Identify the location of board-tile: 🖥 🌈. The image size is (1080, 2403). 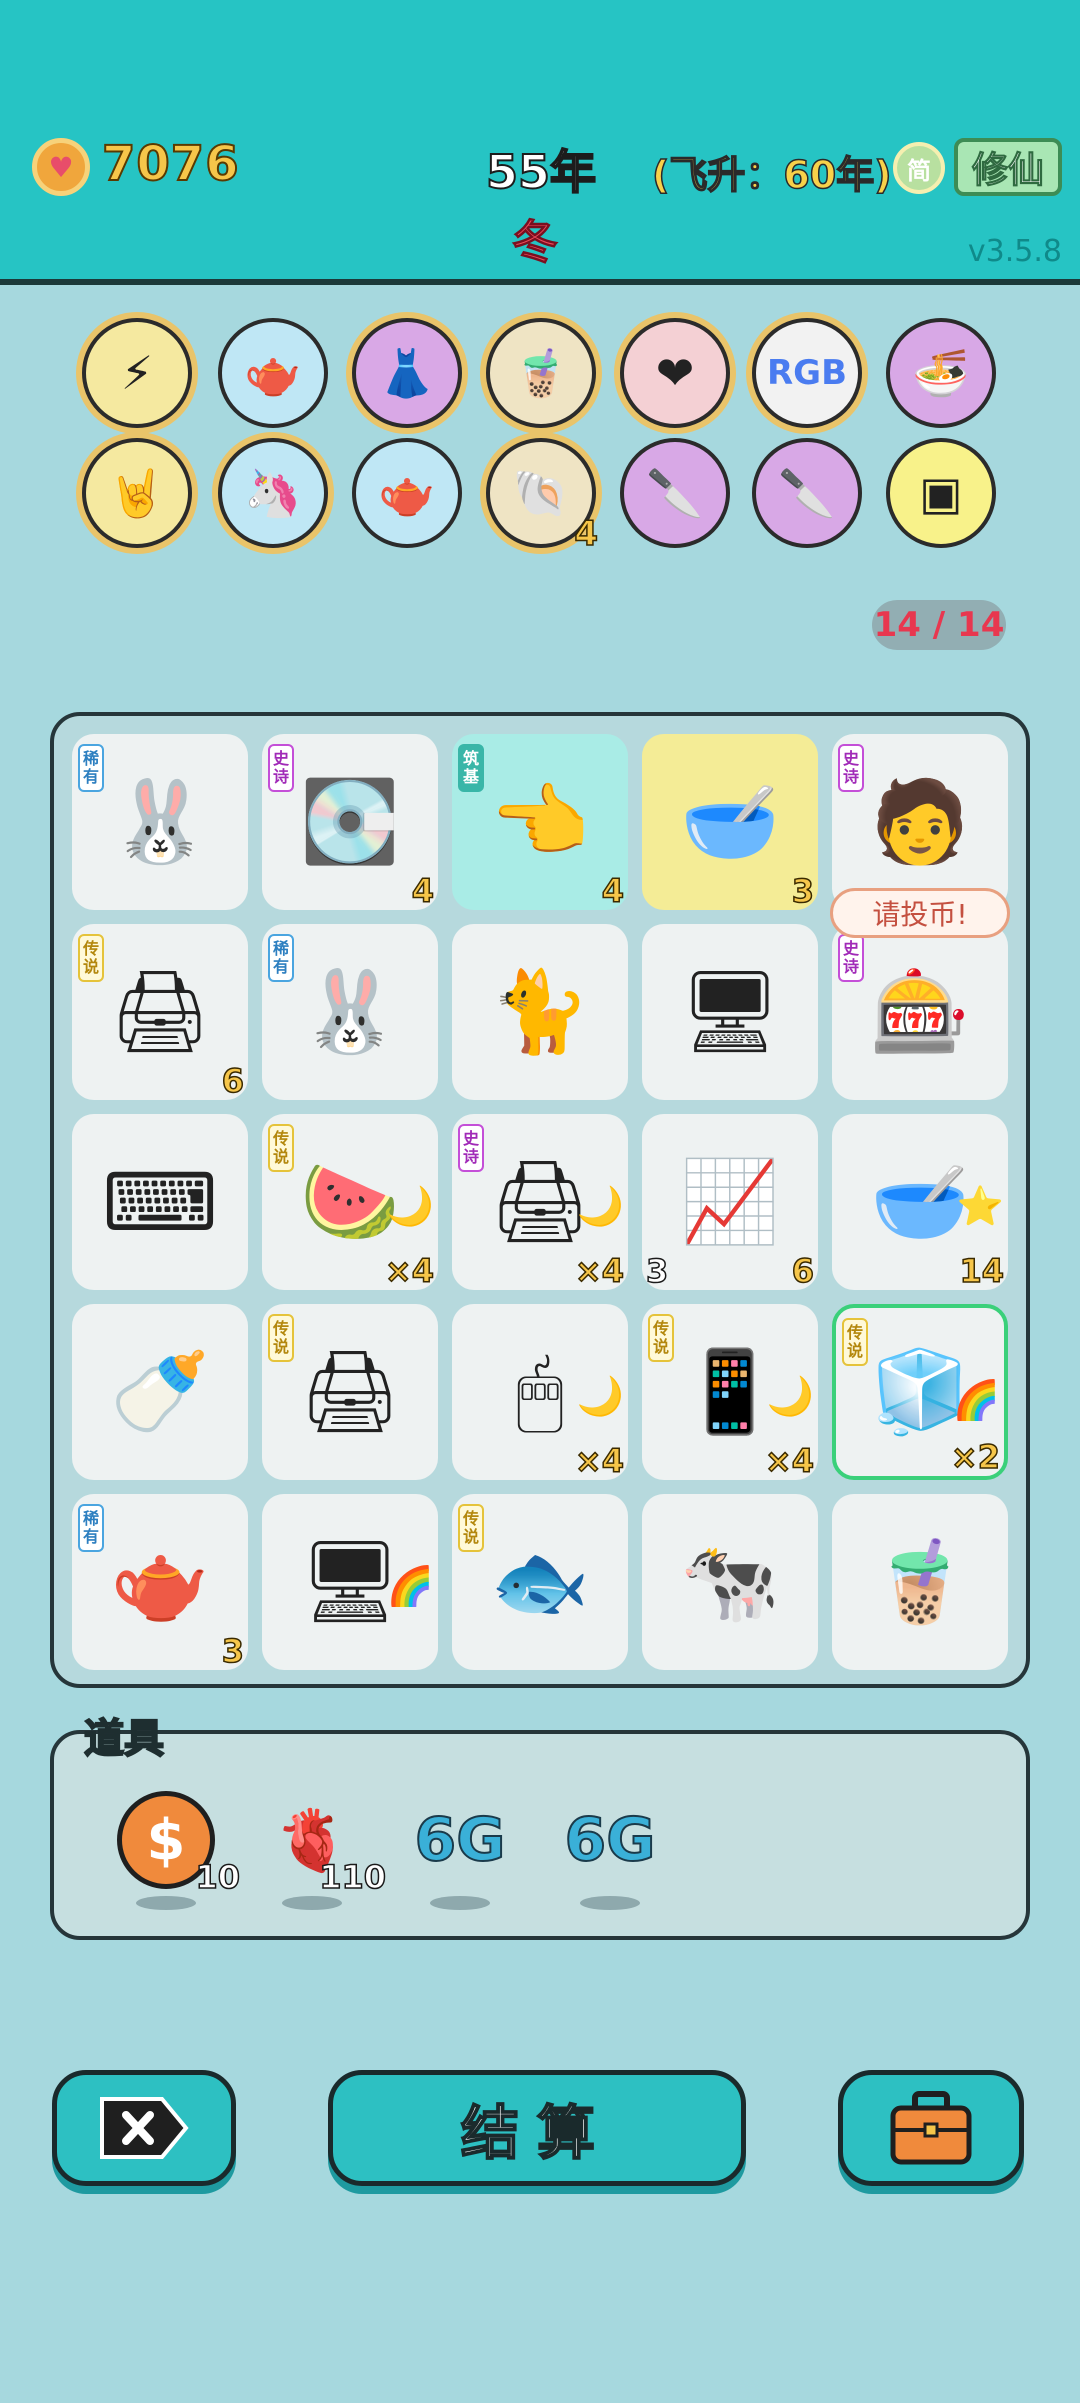
(350, 1582).